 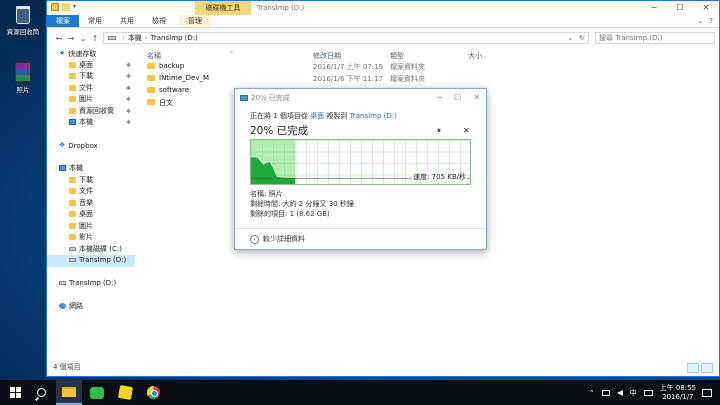 What do you see at coordinates (135, 38) in the screenshot?
I see `breadcrumb-this-pc: 本機` at bounding box center [135, 38].